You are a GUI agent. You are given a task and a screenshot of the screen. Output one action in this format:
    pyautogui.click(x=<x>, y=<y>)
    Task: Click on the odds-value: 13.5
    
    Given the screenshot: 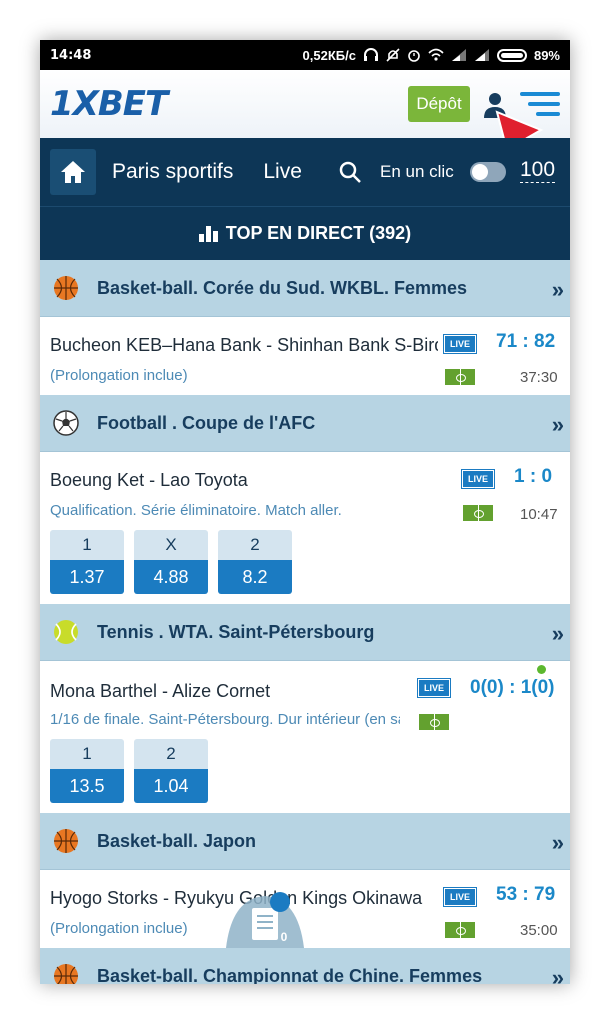 What is the action you would take?
    pyautogui.click(x=87, y=786)
    